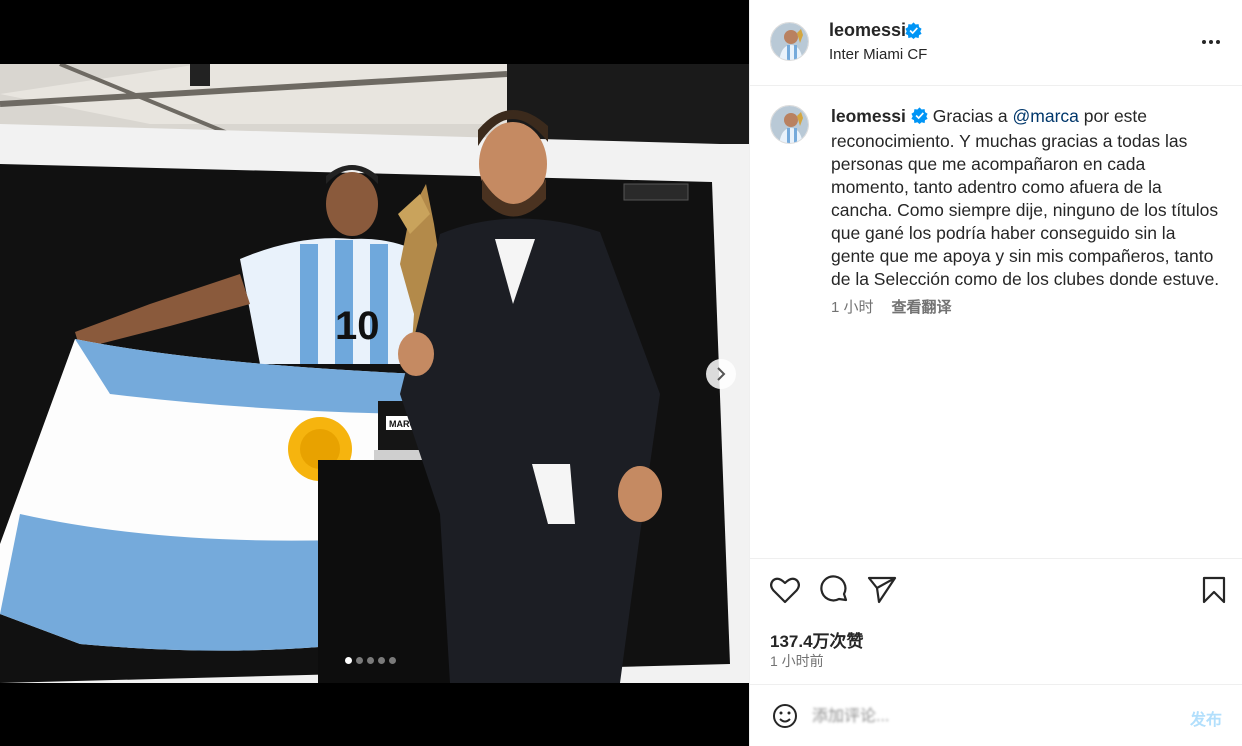 The image size is (1242, 746). I want to click on comment-icon, so click(834, 588).